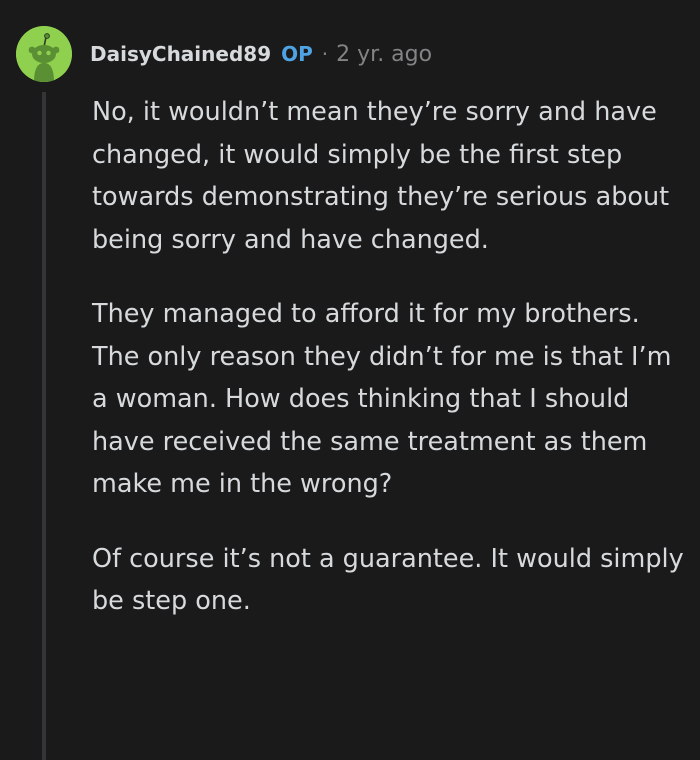 This screenshot has width=700, height=760. I want to click on thread-collapse-line, so click(44, 426).